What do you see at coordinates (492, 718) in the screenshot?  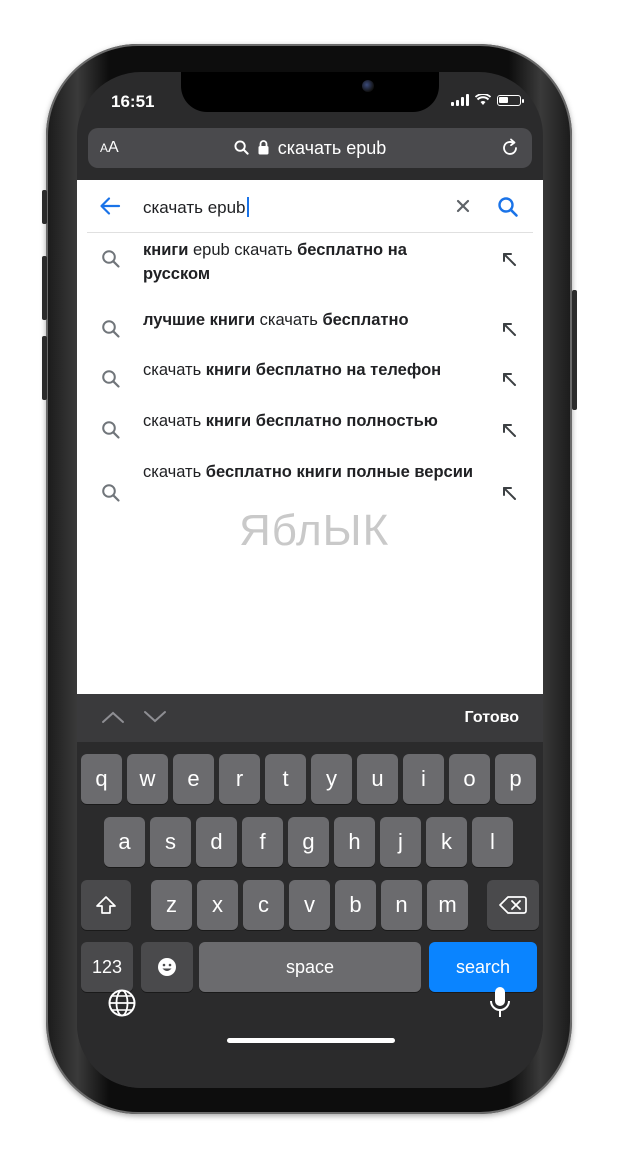 I see `done-button: Готово` at bounding box center [492, 718].